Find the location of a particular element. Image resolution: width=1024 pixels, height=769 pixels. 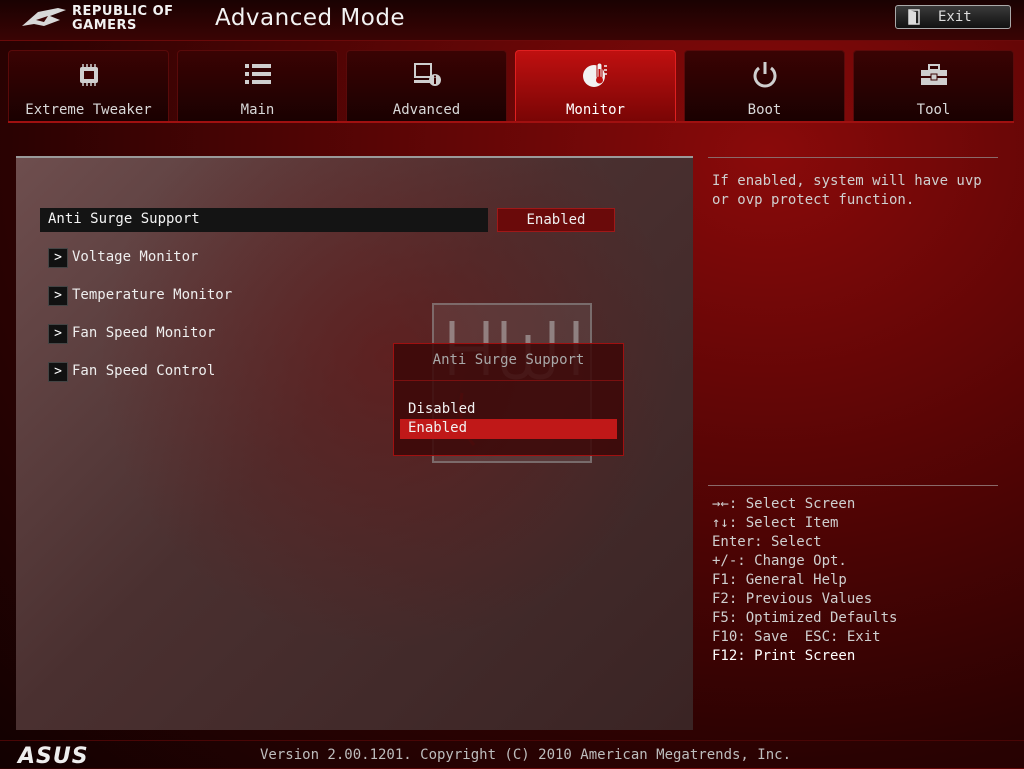

tab-label: Tool is located at coordinates (933, 110).